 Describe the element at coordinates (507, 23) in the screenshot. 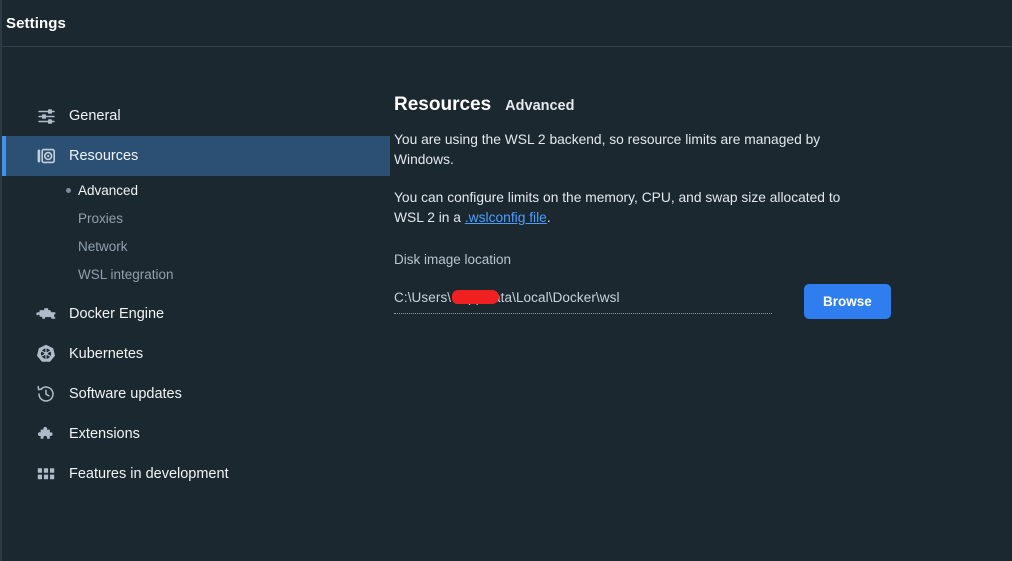

I see `title-bar: Settings` at that location.